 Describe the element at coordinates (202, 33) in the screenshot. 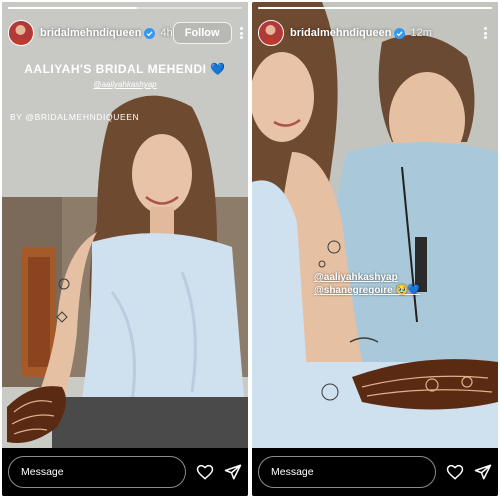

I see `follow-button: Follow` at that location.